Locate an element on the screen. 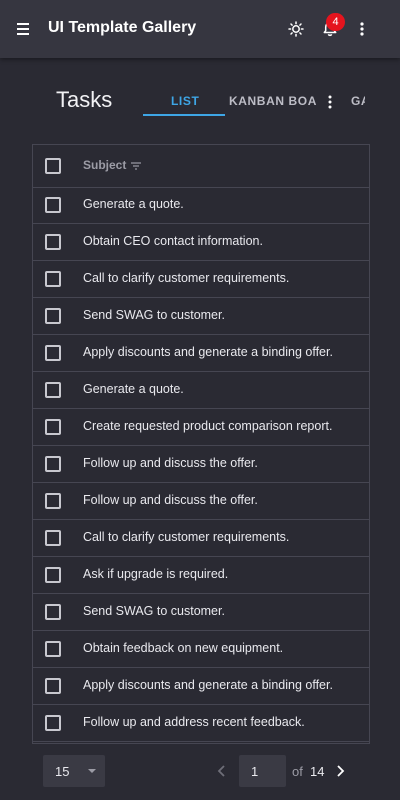 The height and width of the screenshot is (800, 400). sun-icon is located at coordinates (296, 29).